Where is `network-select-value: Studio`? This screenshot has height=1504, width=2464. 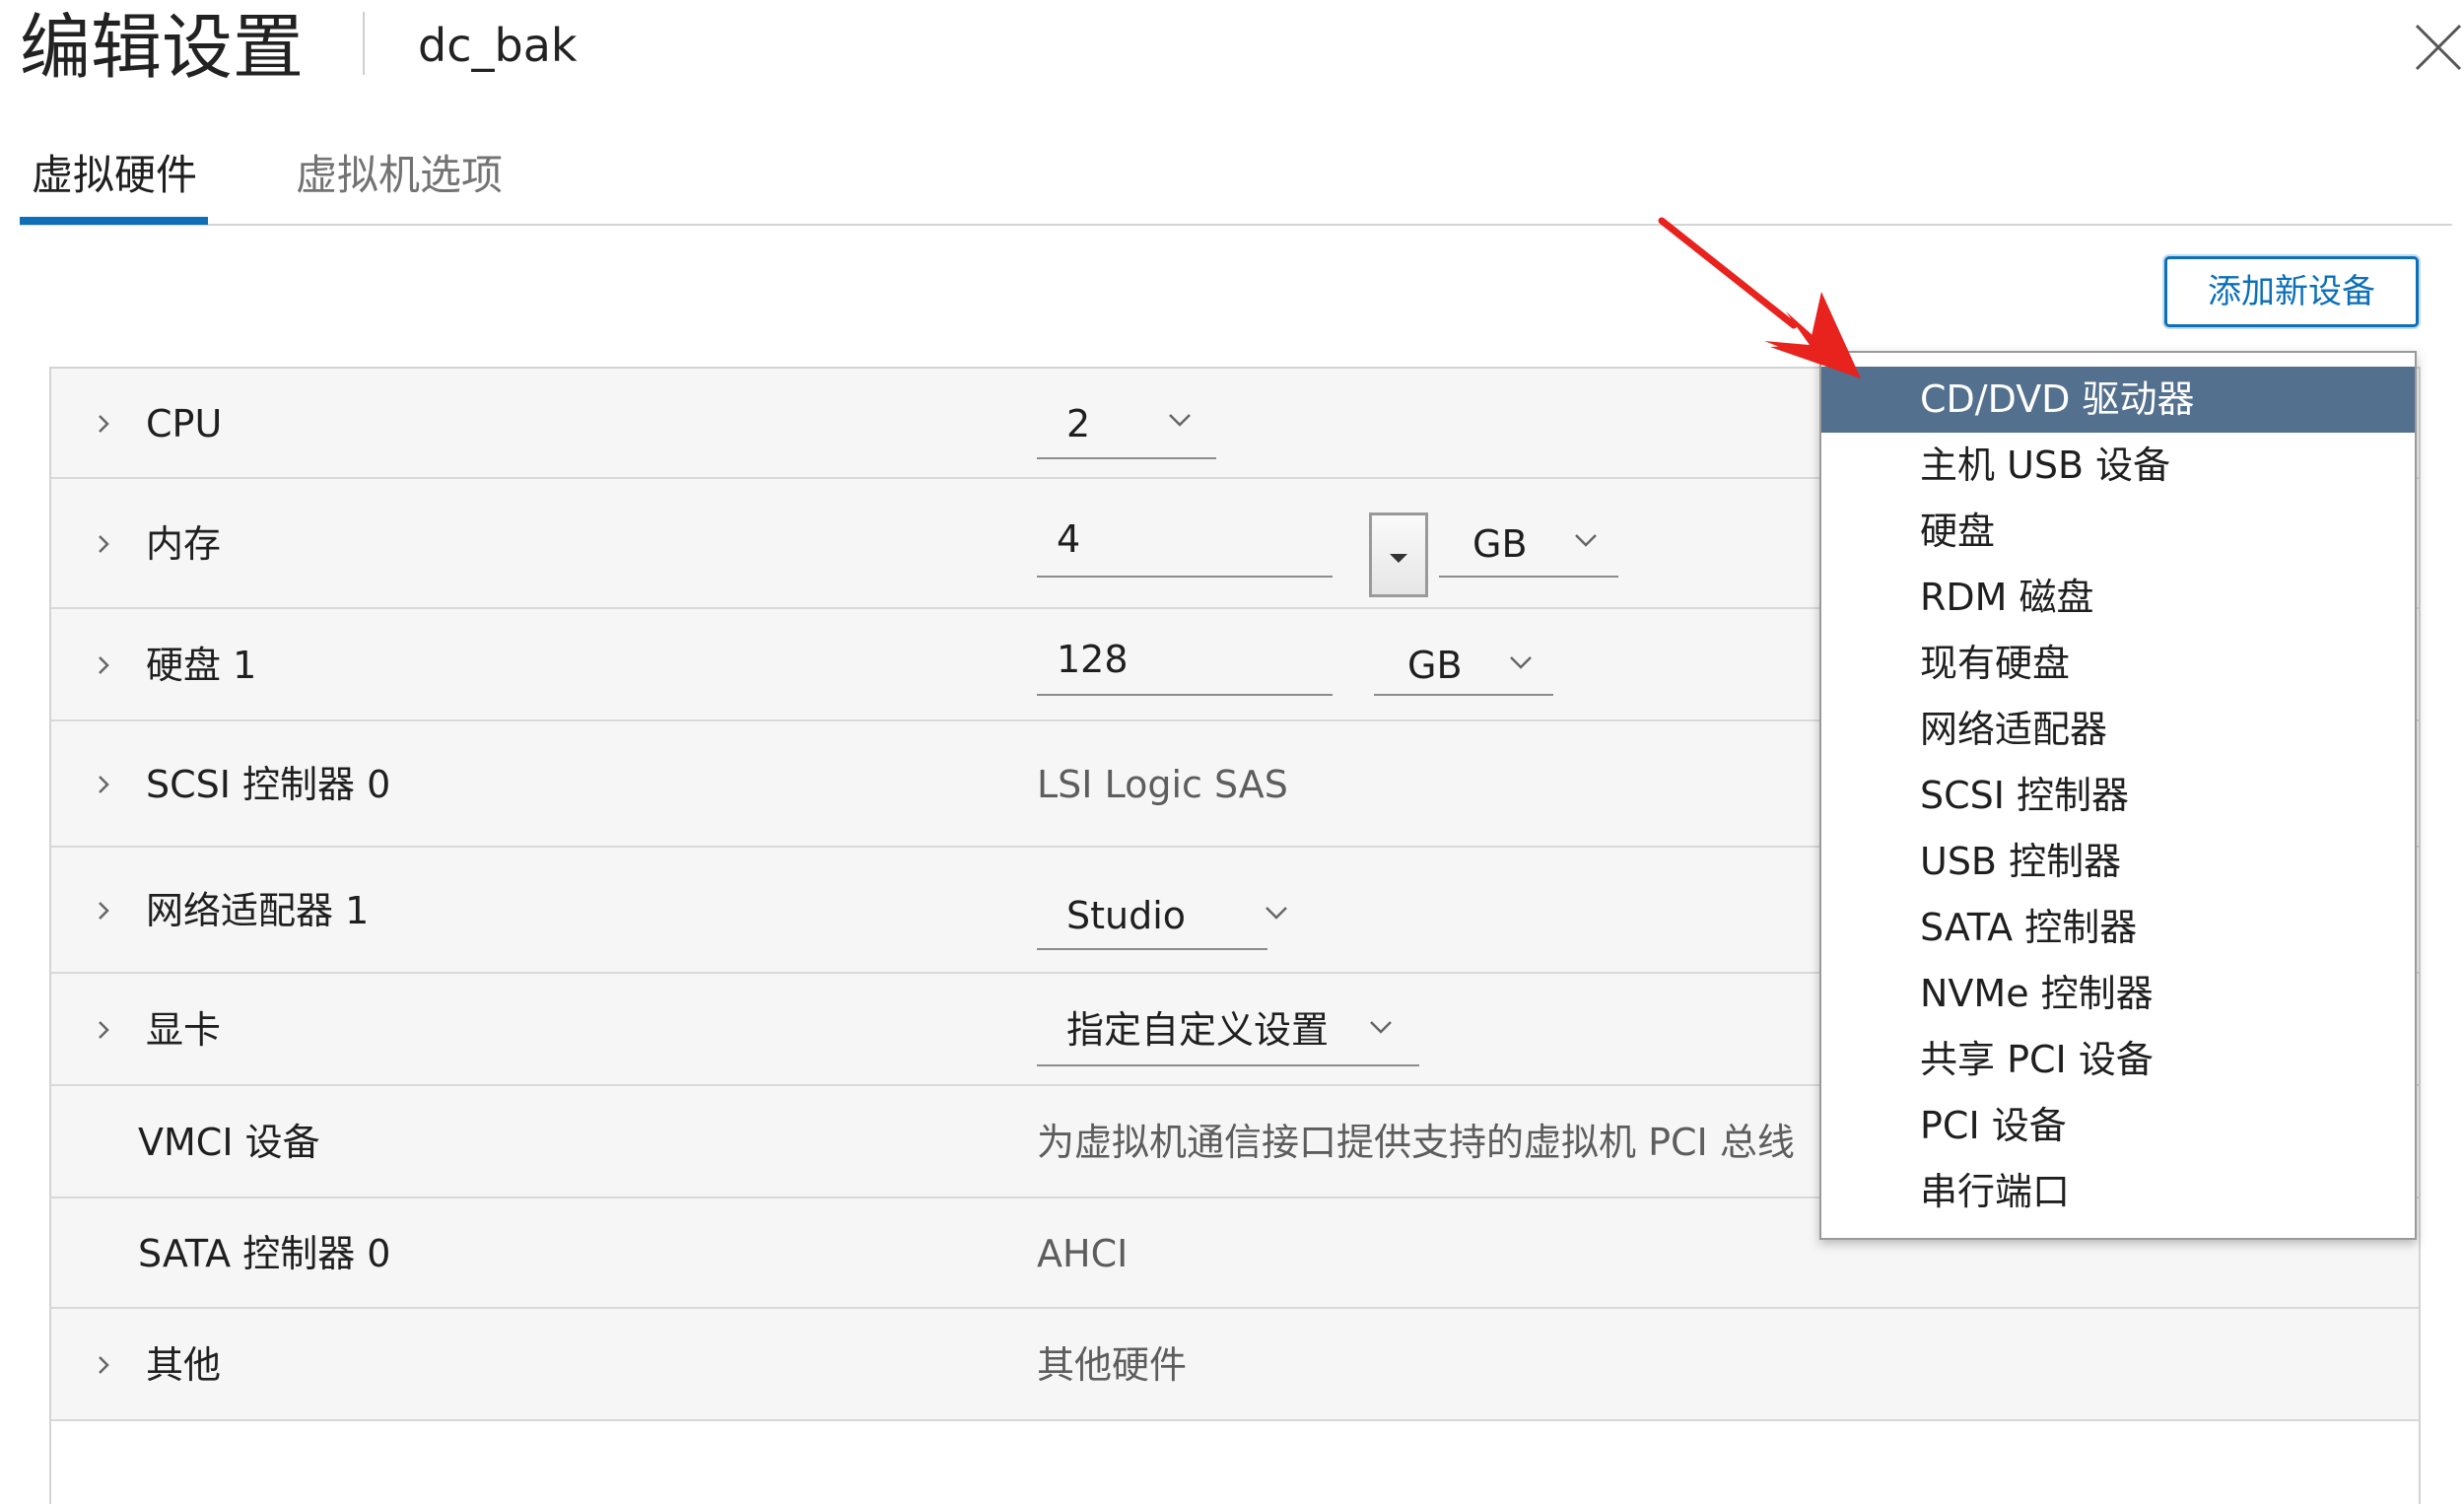 network-select-value: Studio is located at coordinates (1126, 915).